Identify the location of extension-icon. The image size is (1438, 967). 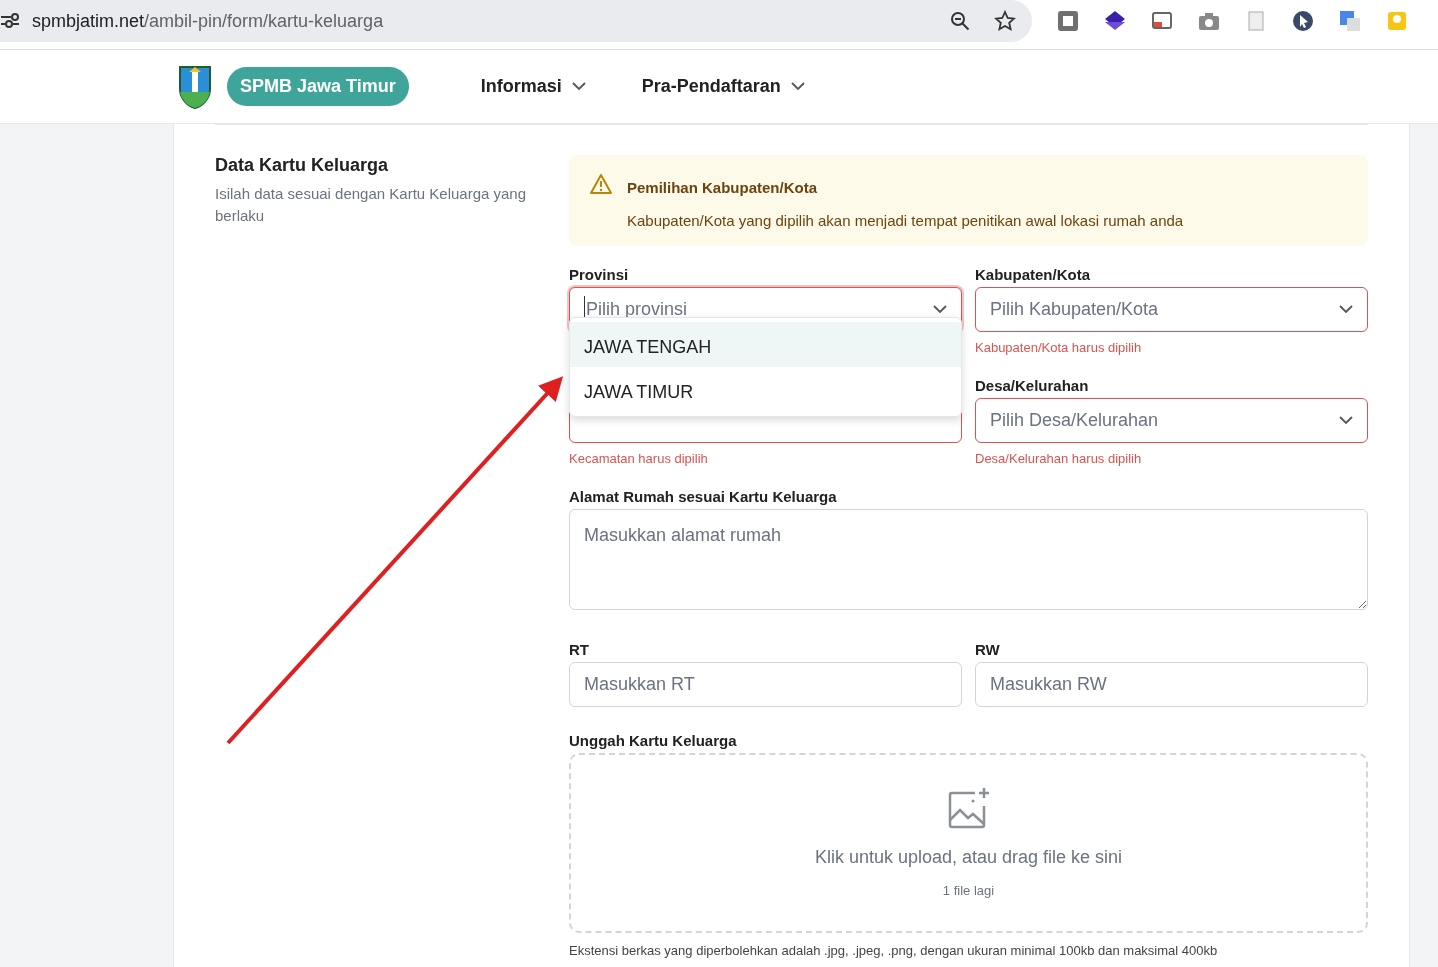
(1068, 20).